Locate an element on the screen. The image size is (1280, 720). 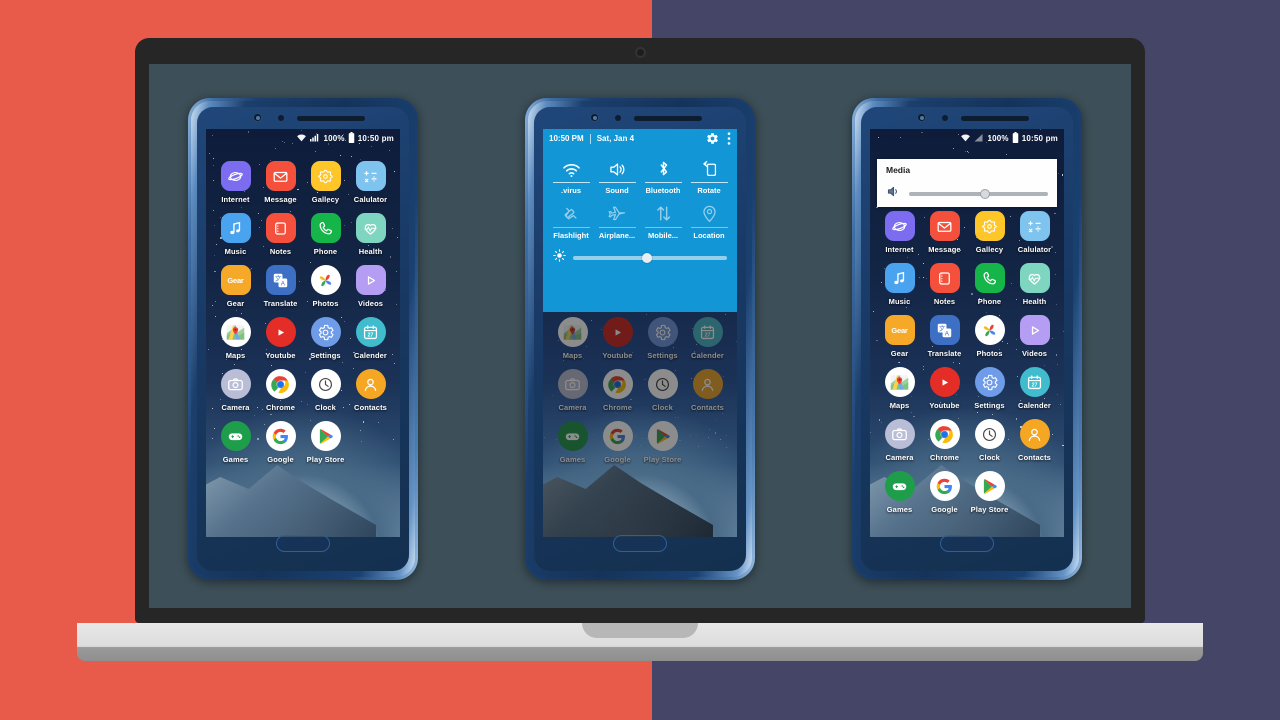
message-icon is located at coordinates (944, 226).